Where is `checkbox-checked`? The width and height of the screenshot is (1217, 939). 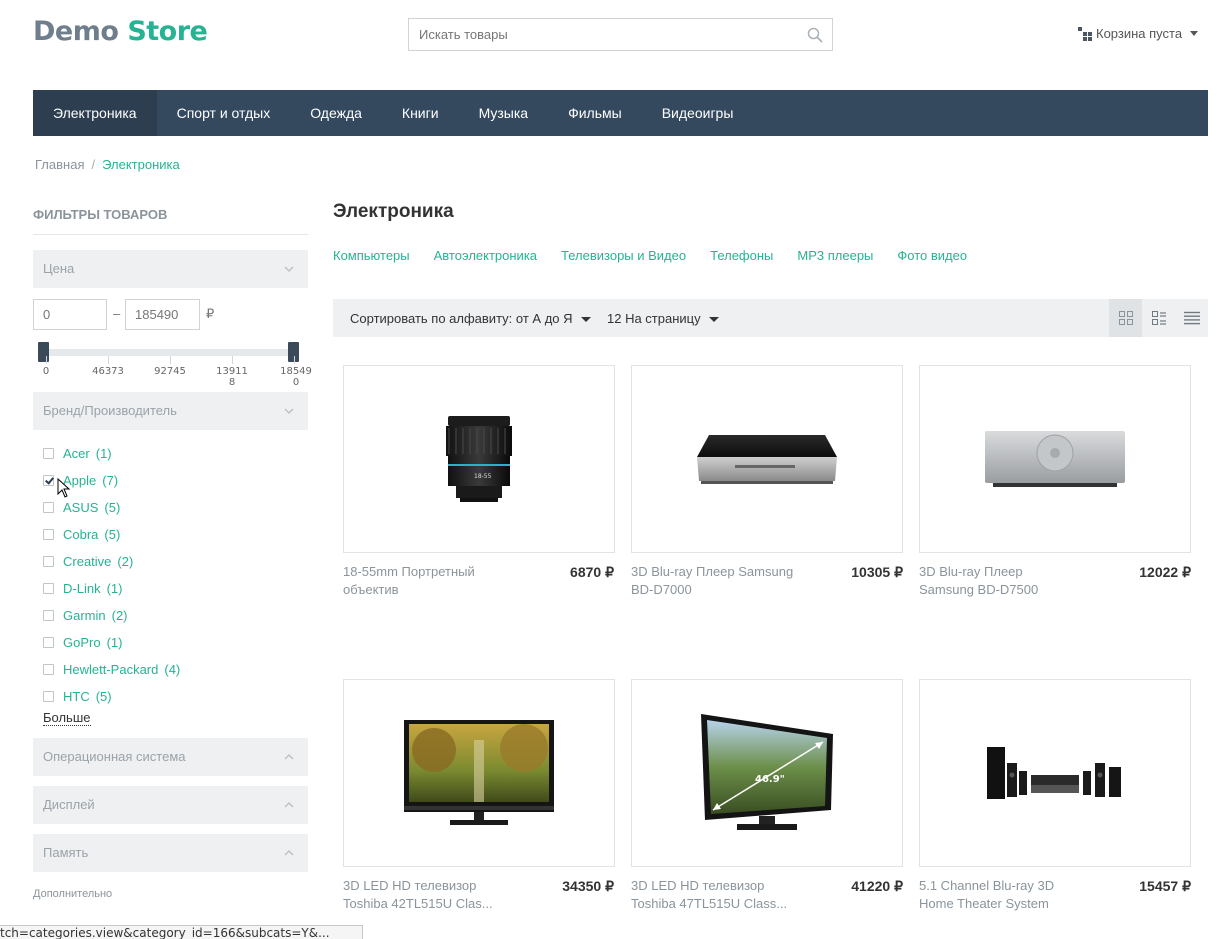
checkbox-checked is located at coordinates (48, 480).